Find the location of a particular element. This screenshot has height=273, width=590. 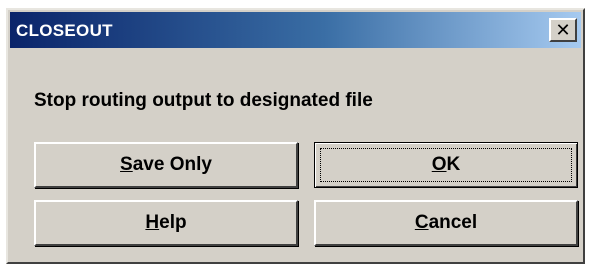

save-only-button: Save Only is located at coordinates (166, 165).